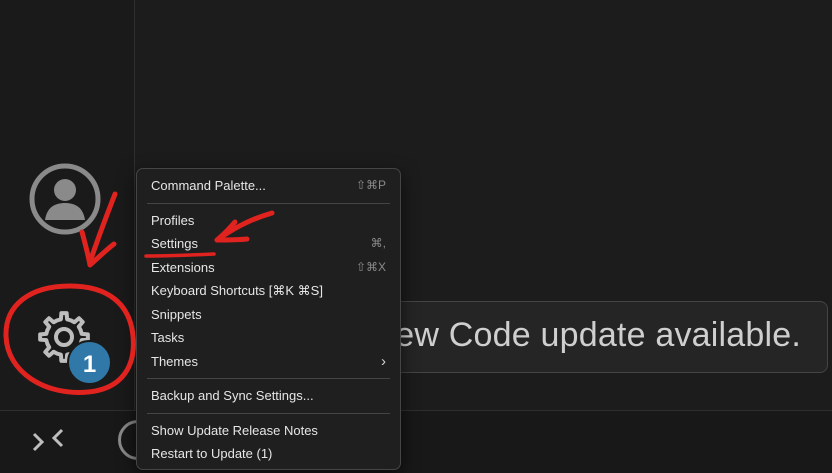  What do you see at coordinates (174, 361) in the screenshot?
I see `menu-item-label: Themes` at bounding box center [174, 361].